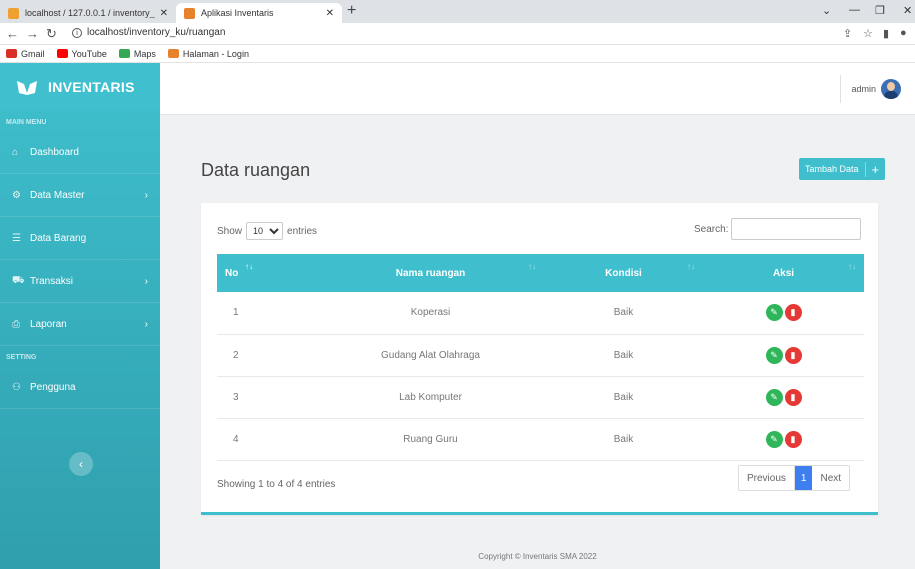 This screenshot has width=915, height=569. What do you see at coordinates (267, 397) in the screenshot?
I see `cell-no: 3` at bounding box center [267, 397].